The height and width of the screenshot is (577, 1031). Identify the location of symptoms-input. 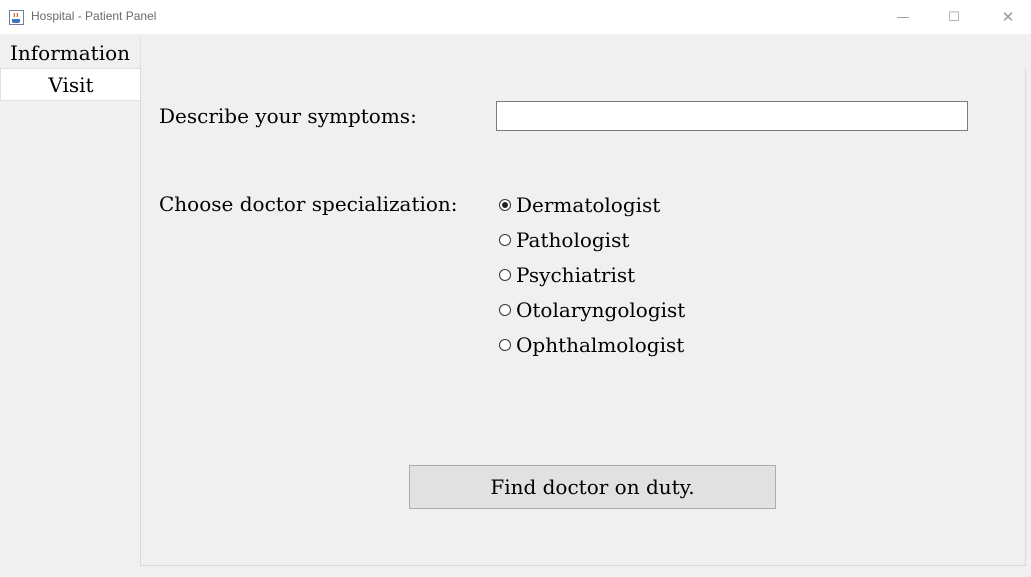
(732, 116).